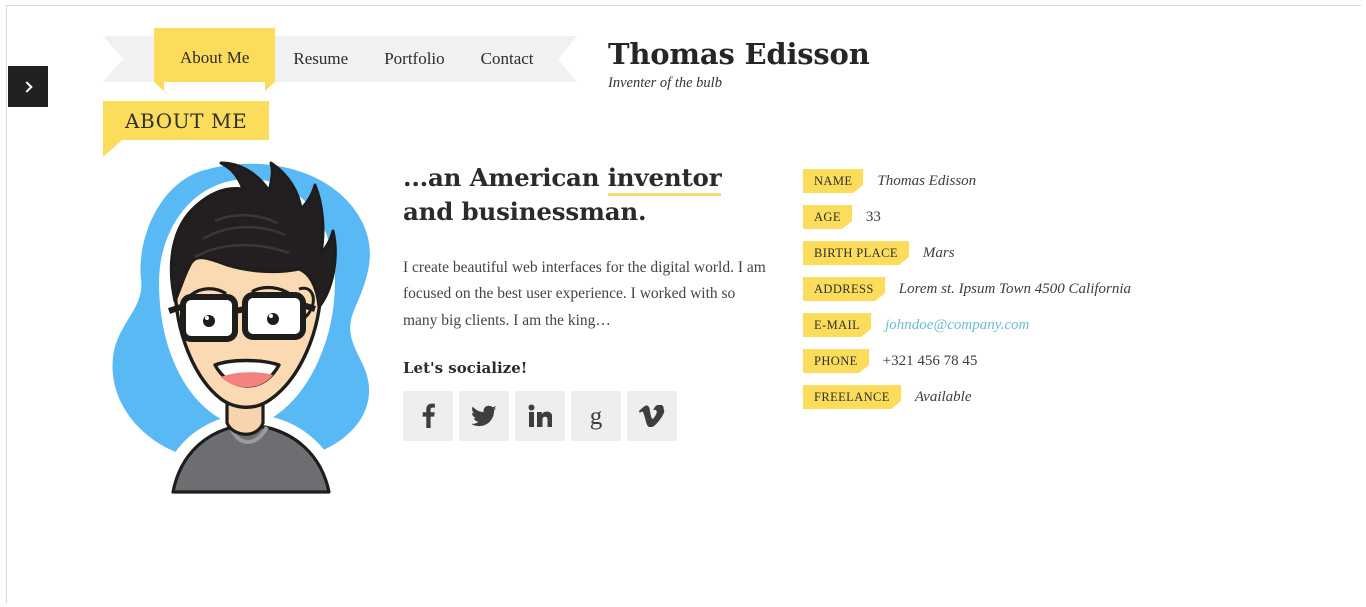  What do you see at coordinates (873, 216) in the screenshot?
I see `info-value: 33` at bounding box center [873, 216].